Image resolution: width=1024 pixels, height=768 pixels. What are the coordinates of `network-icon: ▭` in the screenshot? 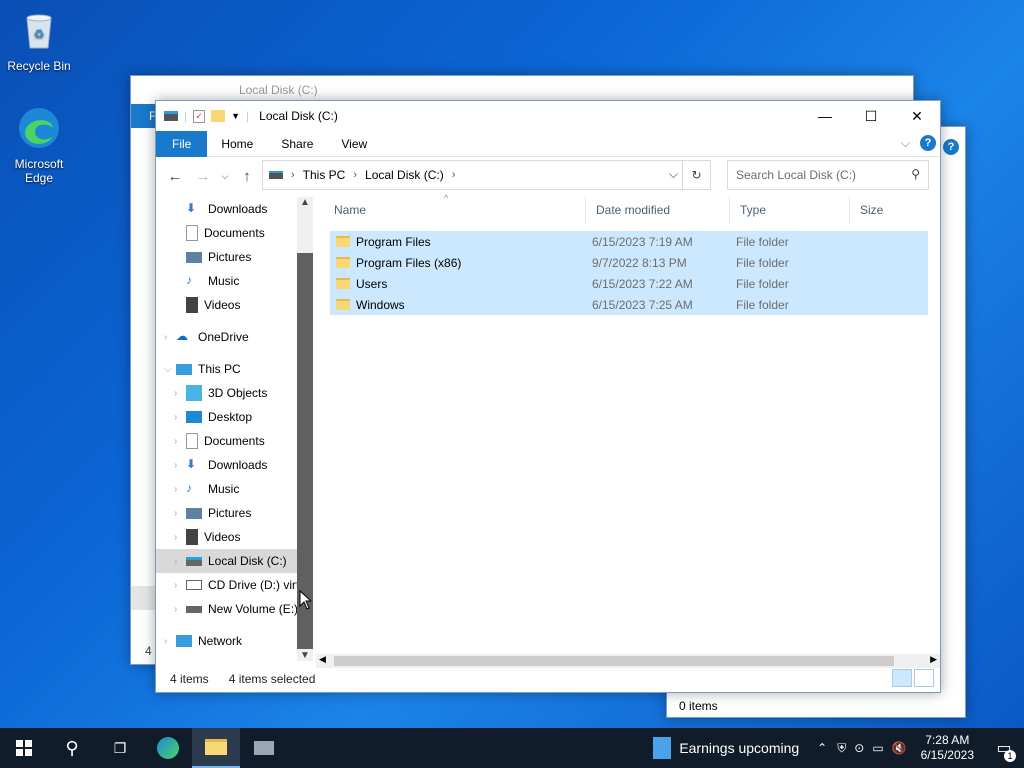 It's located at (877, 748).